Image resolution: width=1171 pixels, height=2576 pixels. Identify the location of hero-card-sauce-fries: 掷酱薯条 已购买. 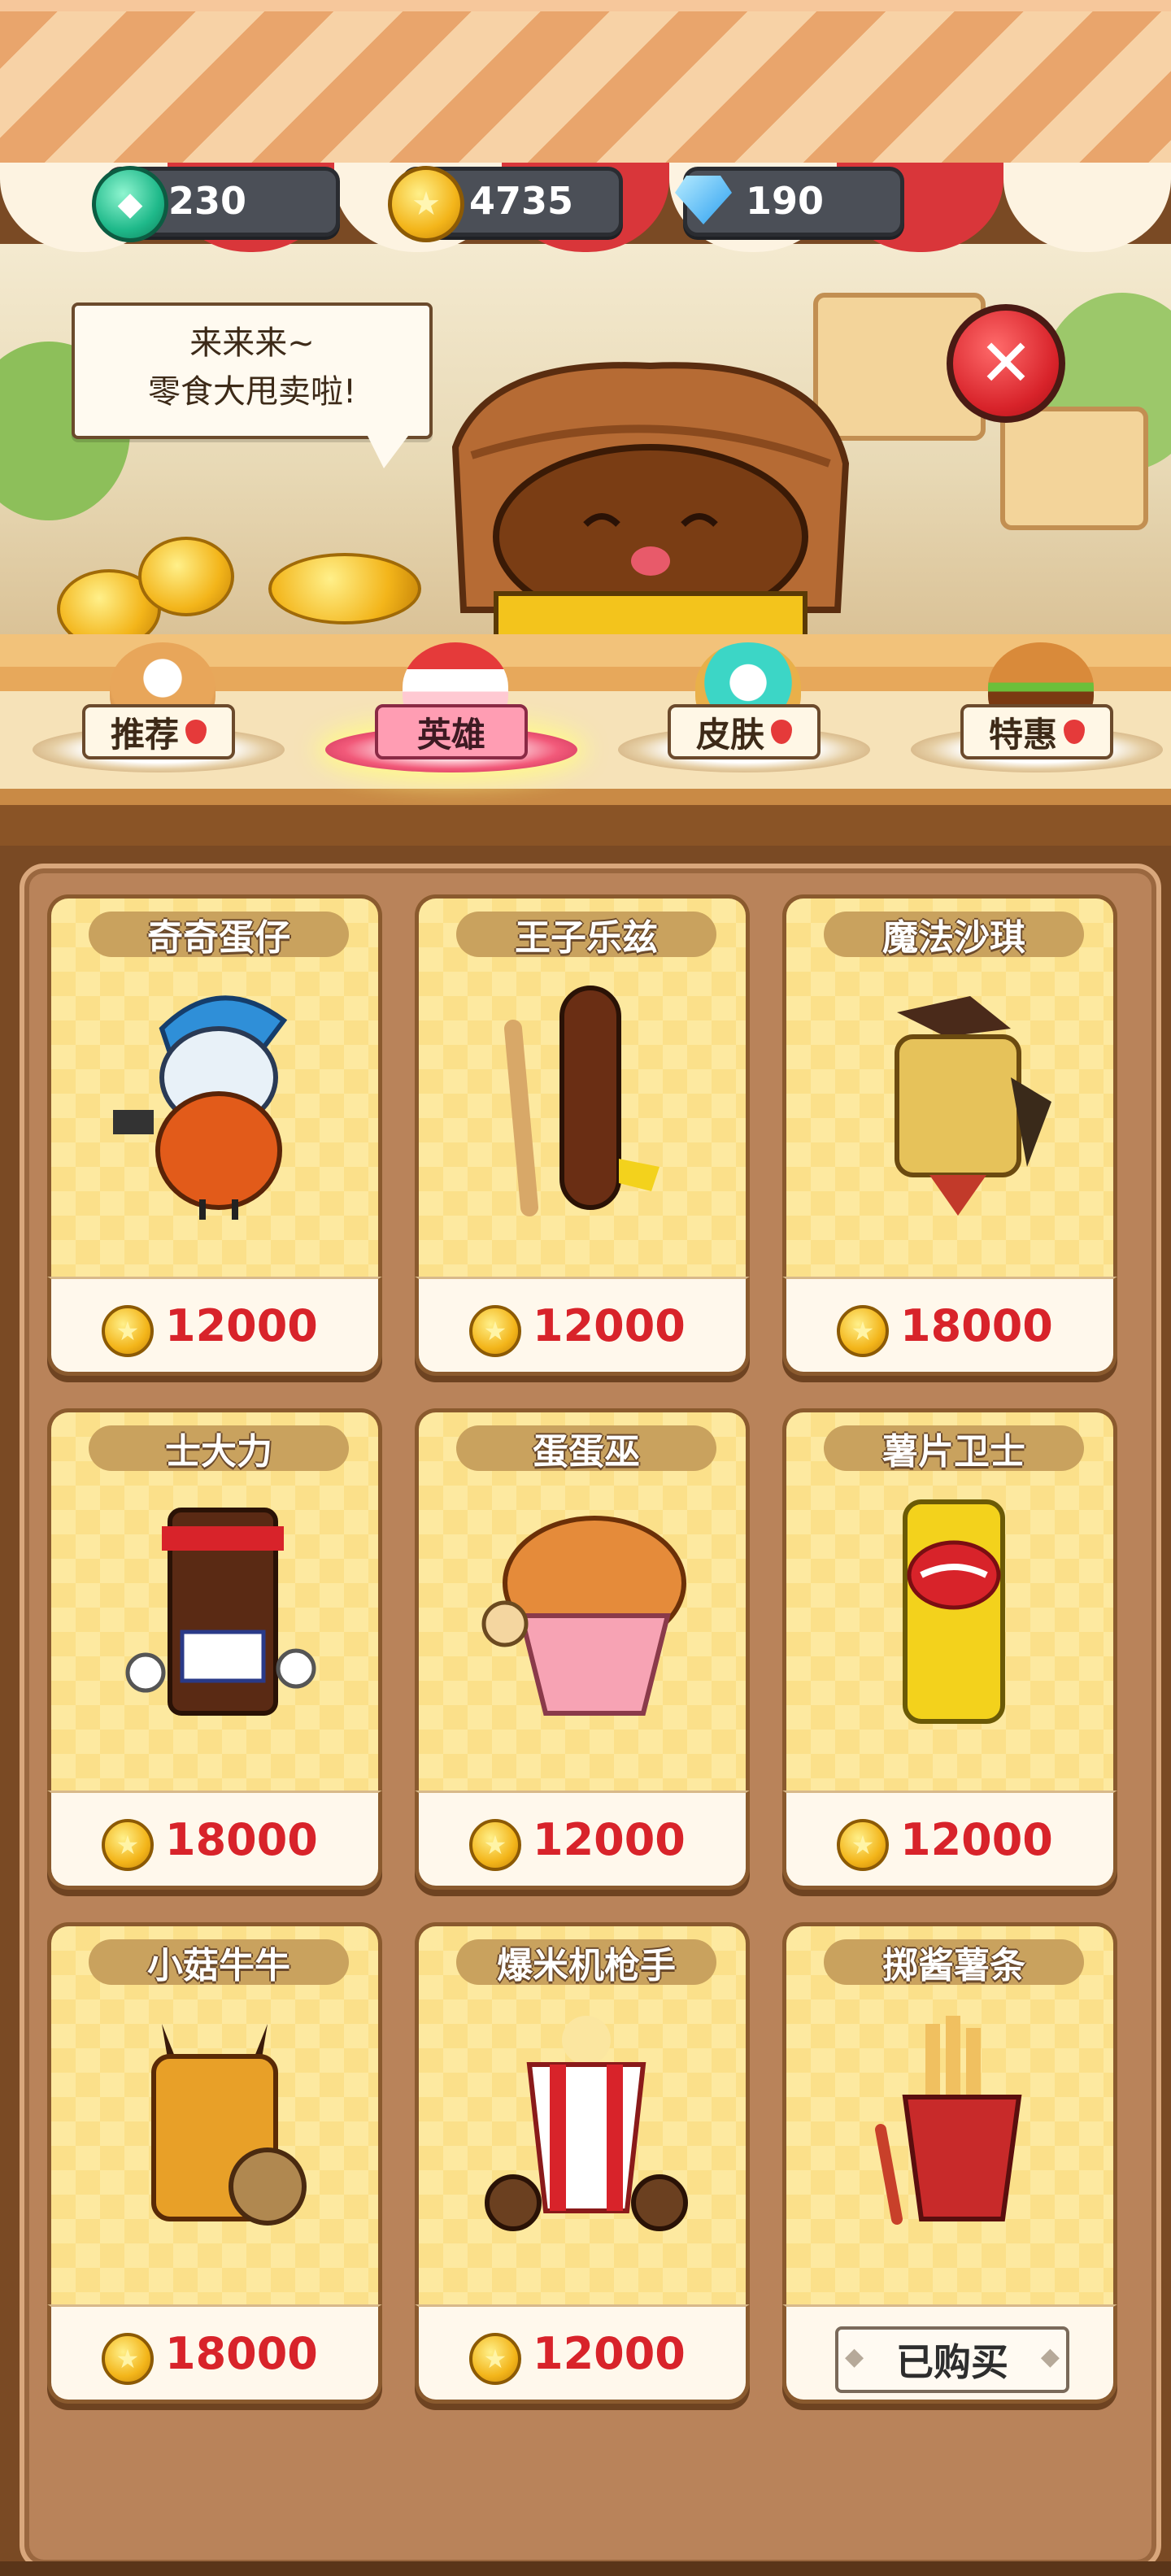
(950, 2163).